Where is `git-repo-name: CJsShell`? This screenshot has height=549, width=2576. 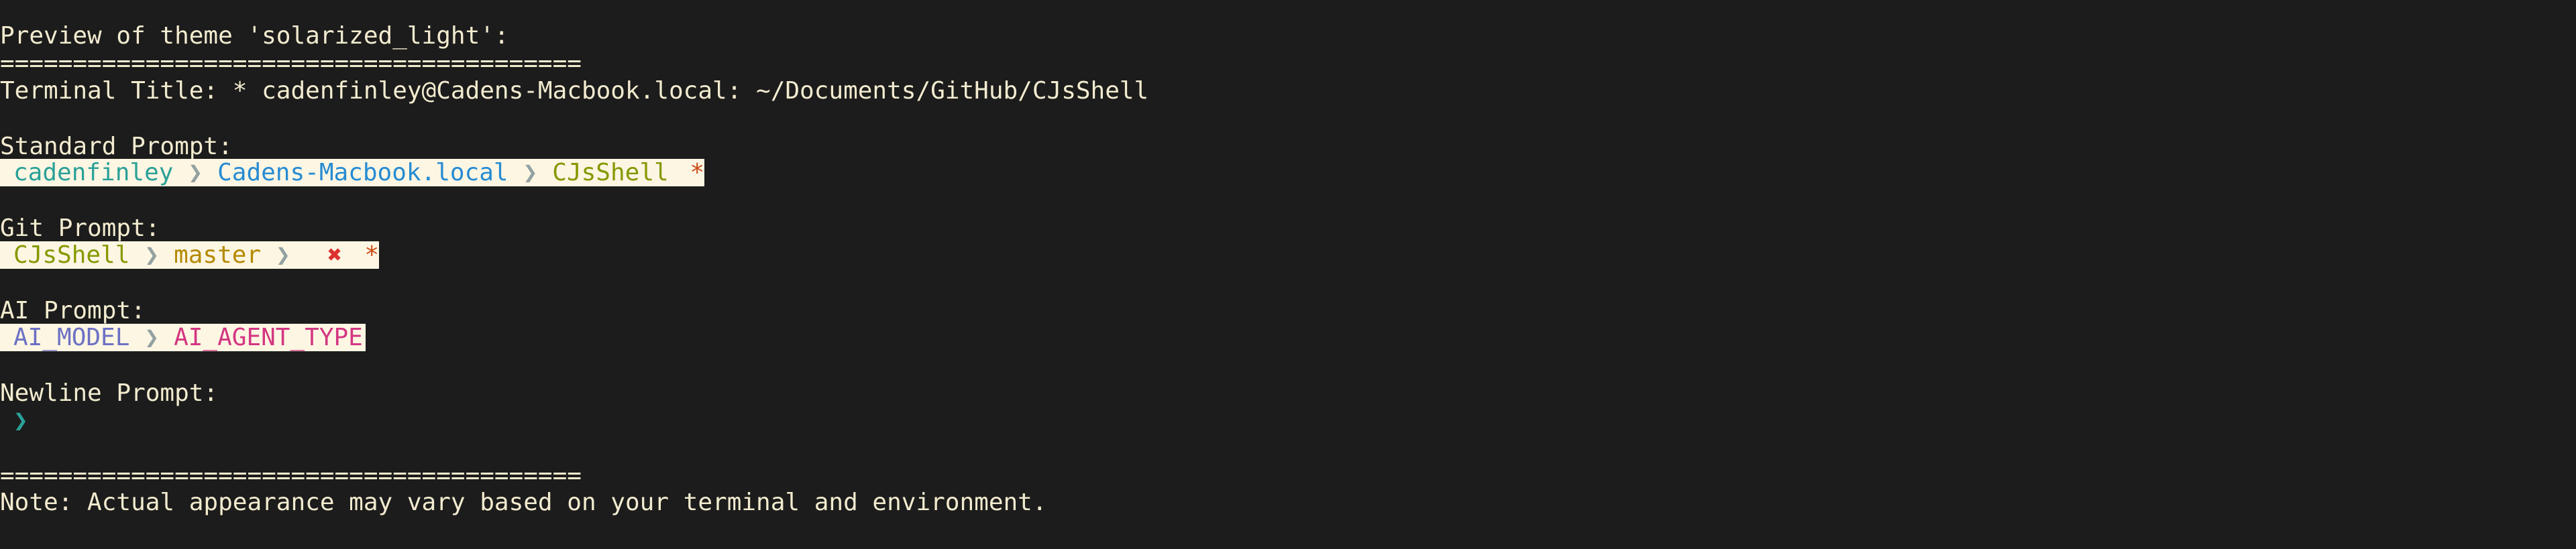
git-repo-name: CJsShell is located at coordinates (71, 255).